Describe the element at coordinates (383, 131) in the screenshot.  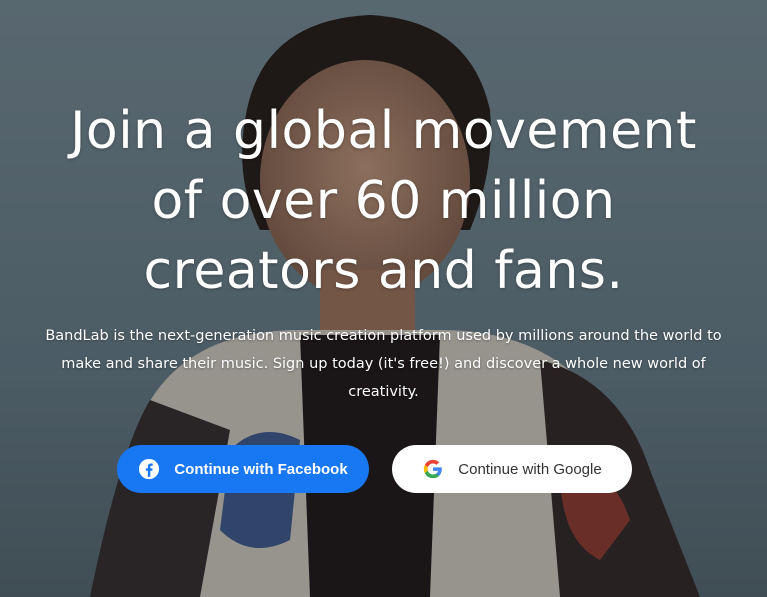
I see `headline-line-1: Join a global movement` at that location.